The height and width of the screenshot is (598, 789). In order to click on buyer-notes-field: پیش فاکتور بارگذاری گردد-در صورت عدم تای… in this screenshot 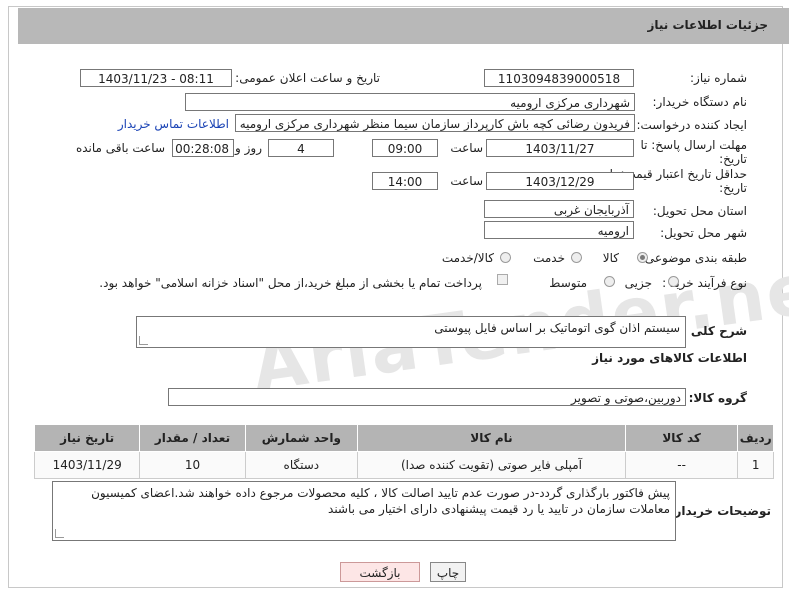, I will do `click(364, 511)`.